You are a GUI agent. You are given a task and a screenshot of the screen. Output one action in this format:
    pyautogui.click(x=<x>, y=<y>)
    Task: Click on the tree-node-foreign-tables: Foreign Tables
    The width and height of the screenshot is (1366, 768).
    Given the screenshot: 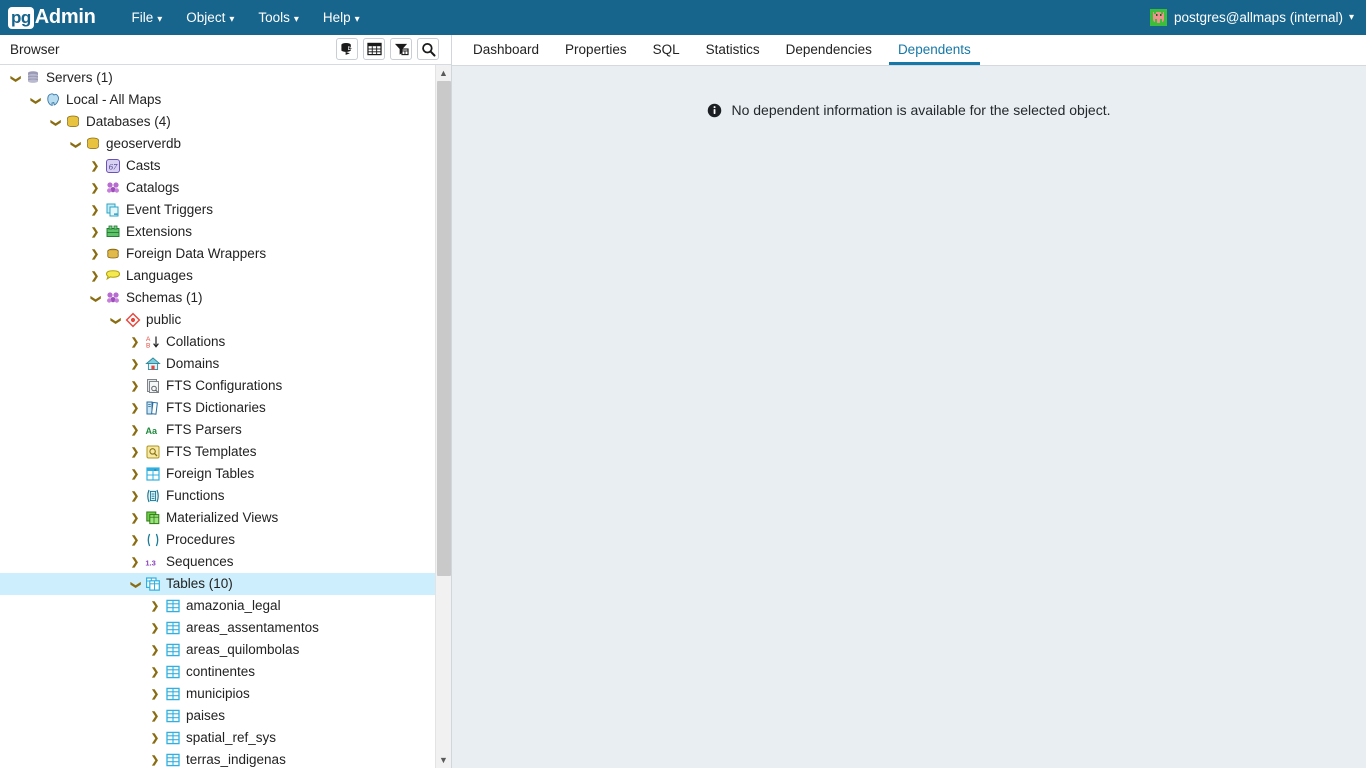 What is the action you would take?
    pyautogui.click(x=225, y=474)
    